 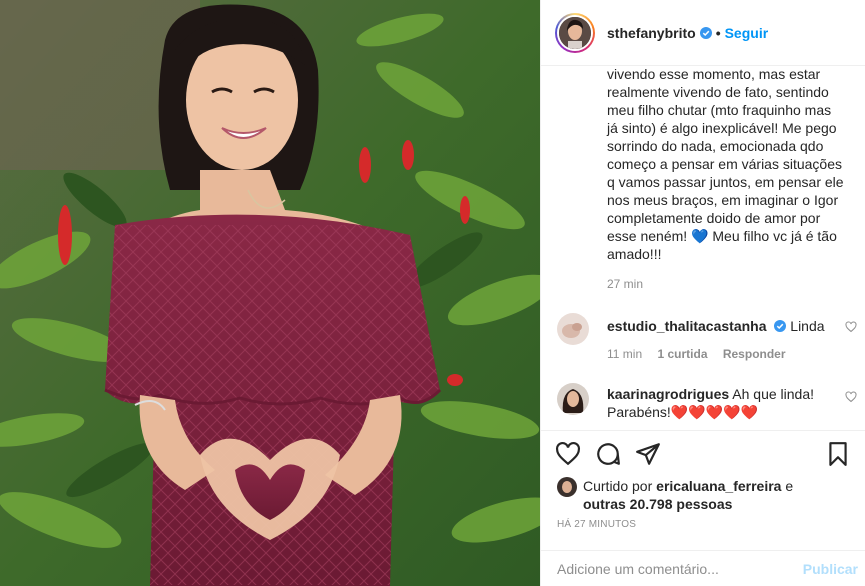 I want to click on share-icon, so click(x=648, y=454).